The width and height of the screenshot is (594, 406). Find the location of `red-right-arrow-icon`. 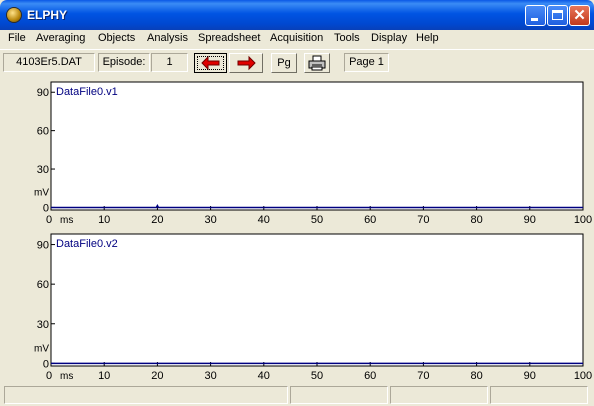

red-right-arrow-icon is located at coordinates (246, 63).